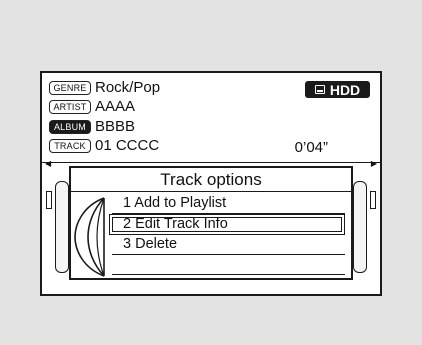 The image size is (422, 345). Describe the element at coordinates (49, 200) in the screenshot. I see `left-side-tab` at that location.